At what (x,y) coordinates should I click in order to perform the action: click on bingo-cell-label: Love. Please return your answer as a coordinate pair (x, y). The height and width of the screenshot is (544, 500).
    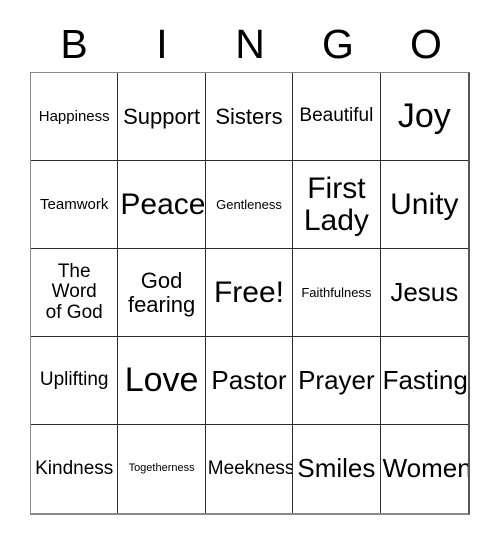
    Looking at the image, I should click on (161, 380).